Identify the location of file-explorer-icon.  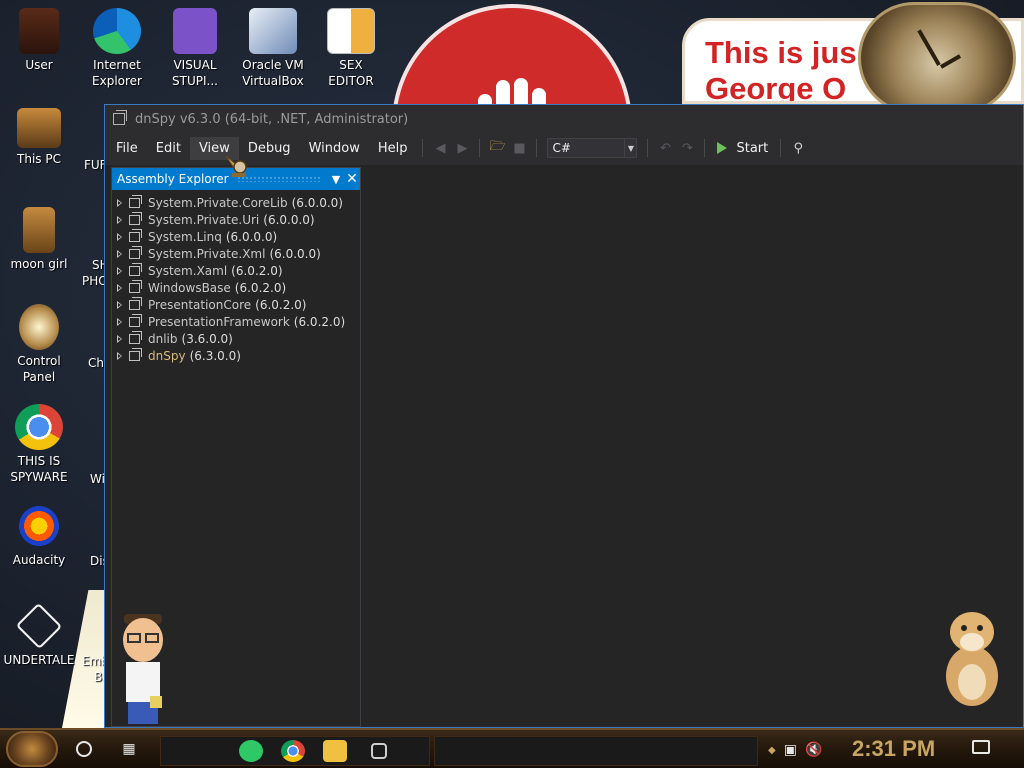
(335, 751).